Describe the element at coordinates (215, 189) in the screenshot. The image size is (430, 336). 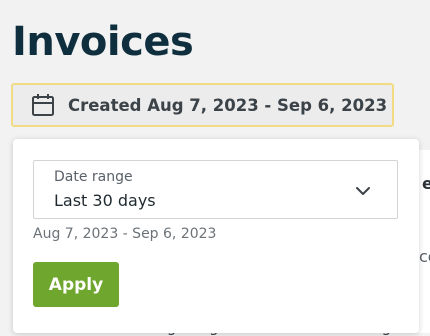
I see `date-range-select: Date range Last 30 days` at that location.